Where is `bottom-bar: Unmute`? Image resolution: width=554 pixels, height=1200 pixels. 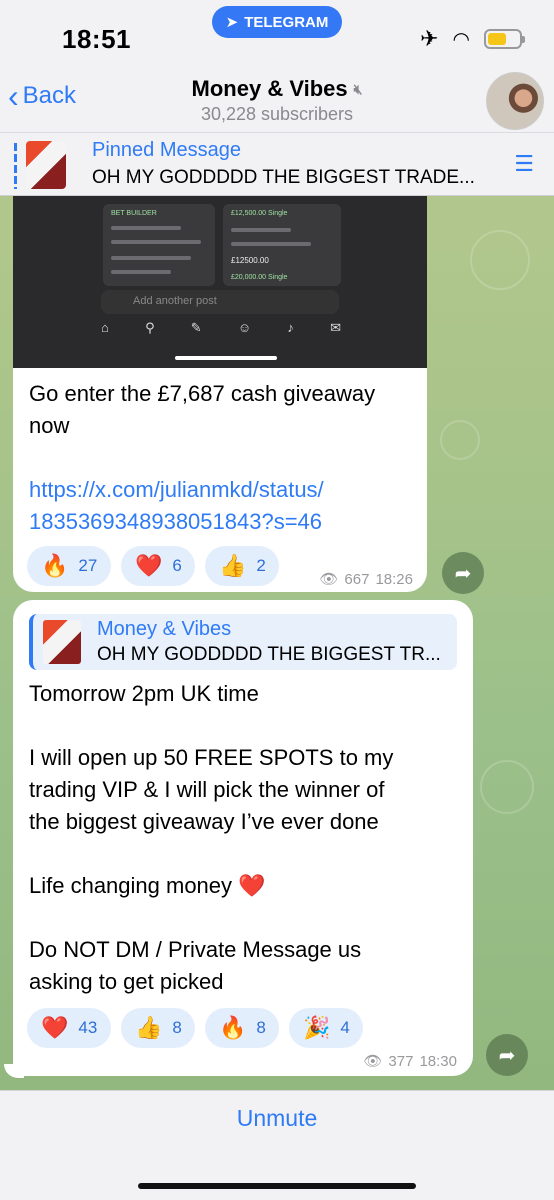 bottom-bar: Unmute is located at coordinates (277, 1145).